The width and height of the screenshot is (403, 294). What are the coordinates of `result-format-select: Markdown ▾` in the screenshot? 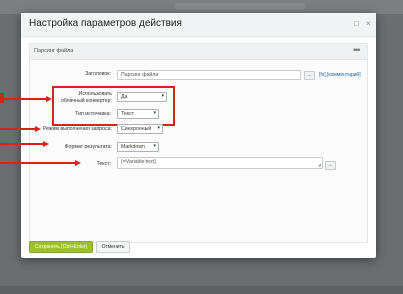 It's located at (138, 147).